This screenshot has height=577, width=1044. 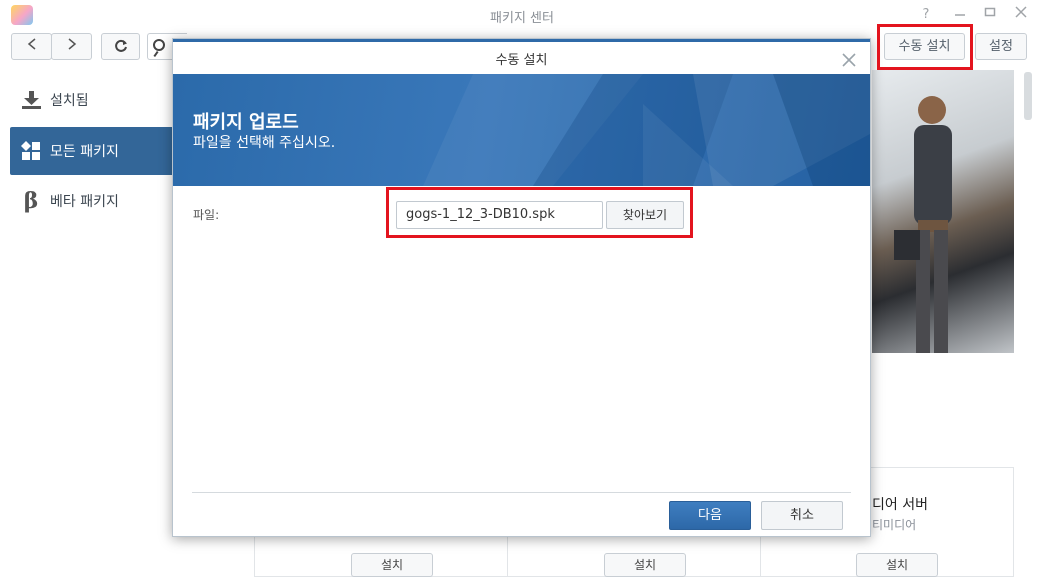 What do you see at coordinates (521, 60) in the screenshot?
I see `dialog-title: 수동 설치` at bounding box center [521, 60].